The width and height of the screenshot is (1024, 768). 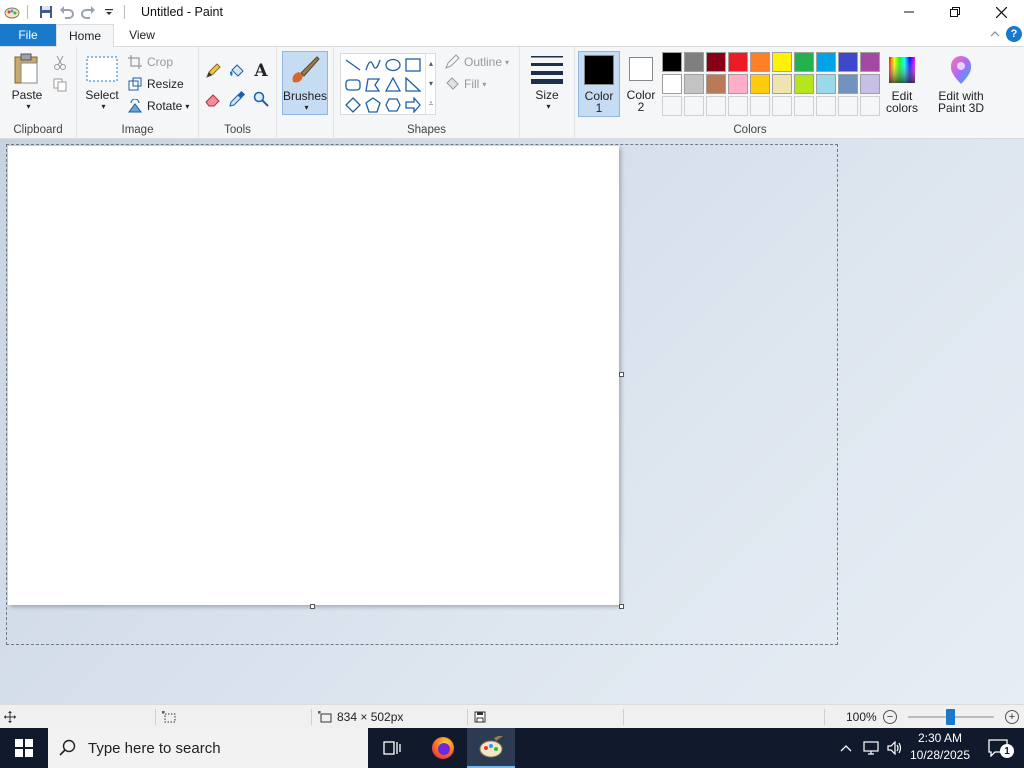 I want to click on diamond-shape-icon, so click(x=353, y=105).